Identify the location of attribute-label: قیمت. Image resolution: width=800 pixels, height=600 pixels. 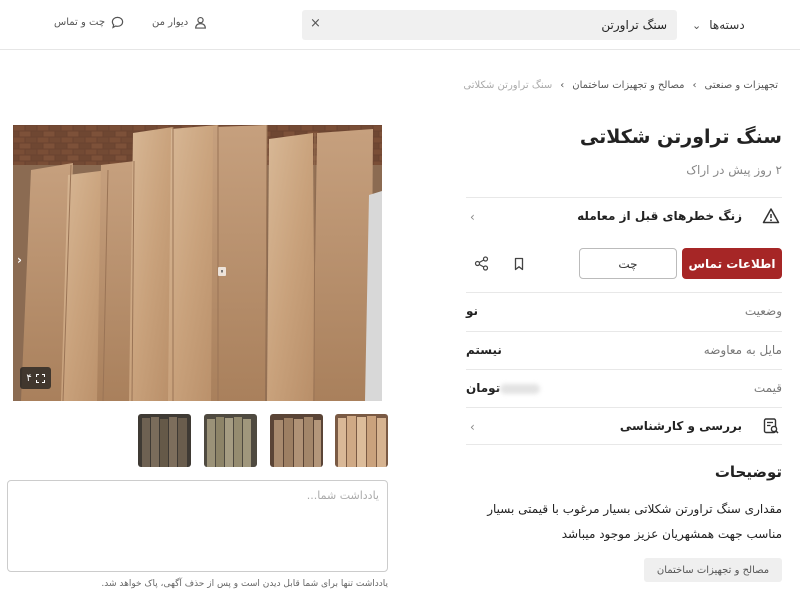
(767, 388).